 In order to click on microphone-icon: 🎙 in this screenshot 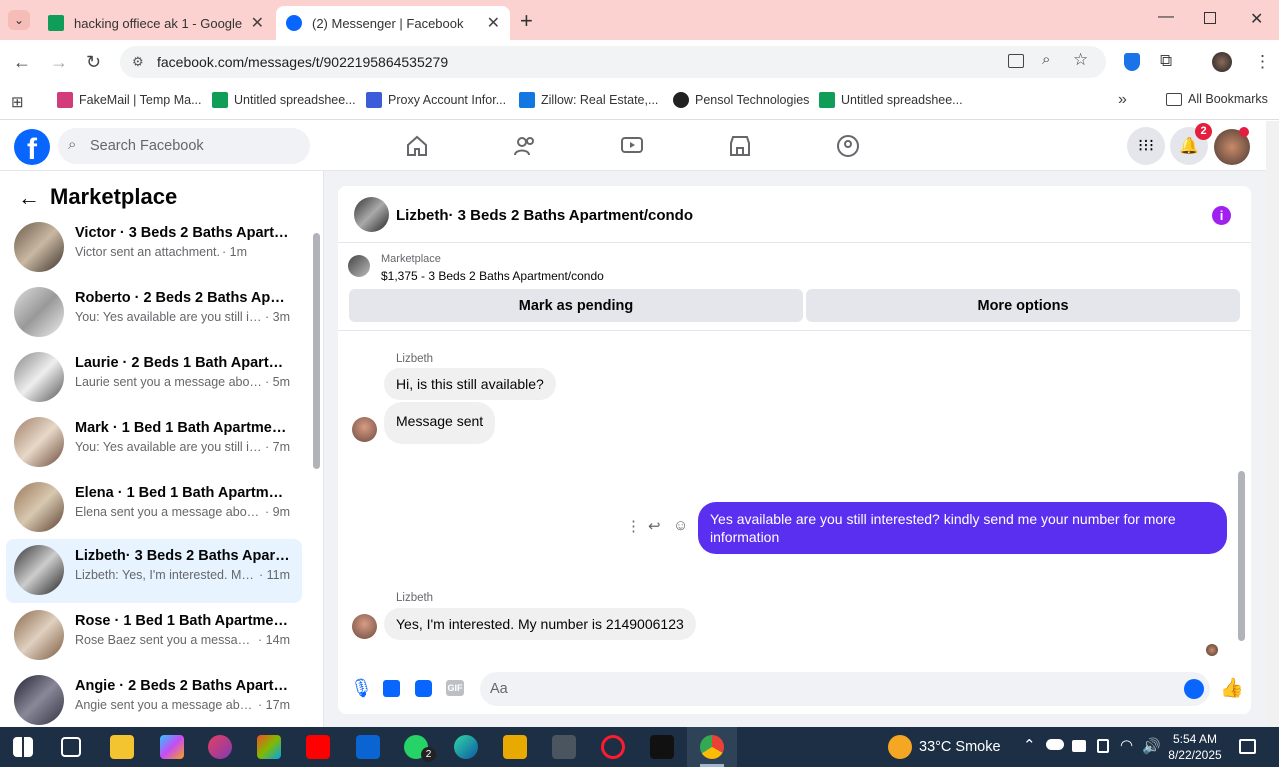, I will do `click(361, 689)`.